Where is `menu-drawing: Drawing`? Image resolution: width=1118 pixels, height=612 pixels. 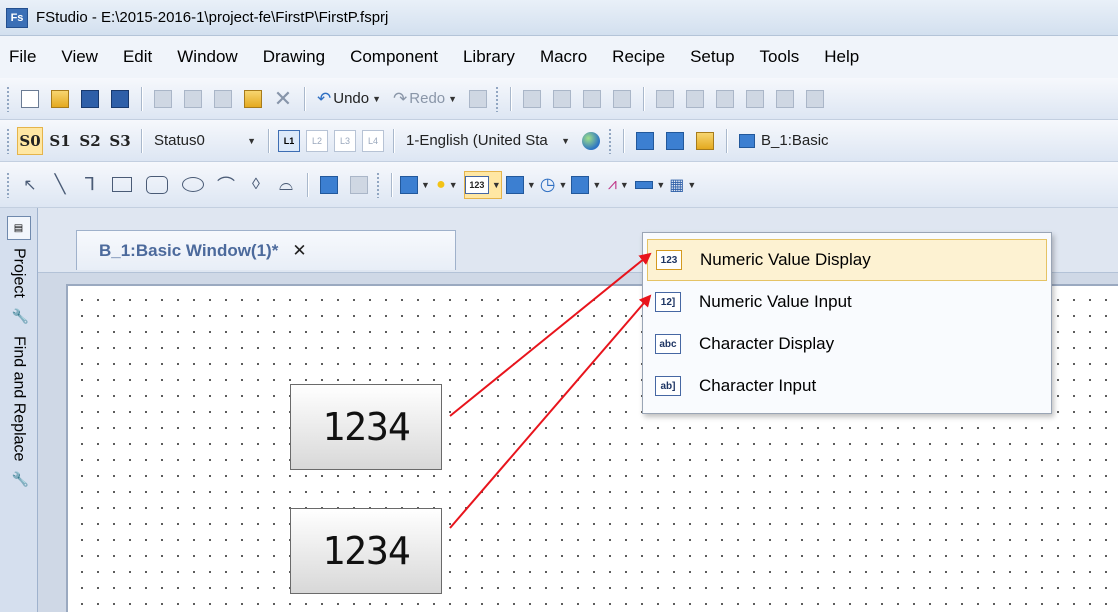
menu-drawing: Drawing is located at coordinates (294, 57).